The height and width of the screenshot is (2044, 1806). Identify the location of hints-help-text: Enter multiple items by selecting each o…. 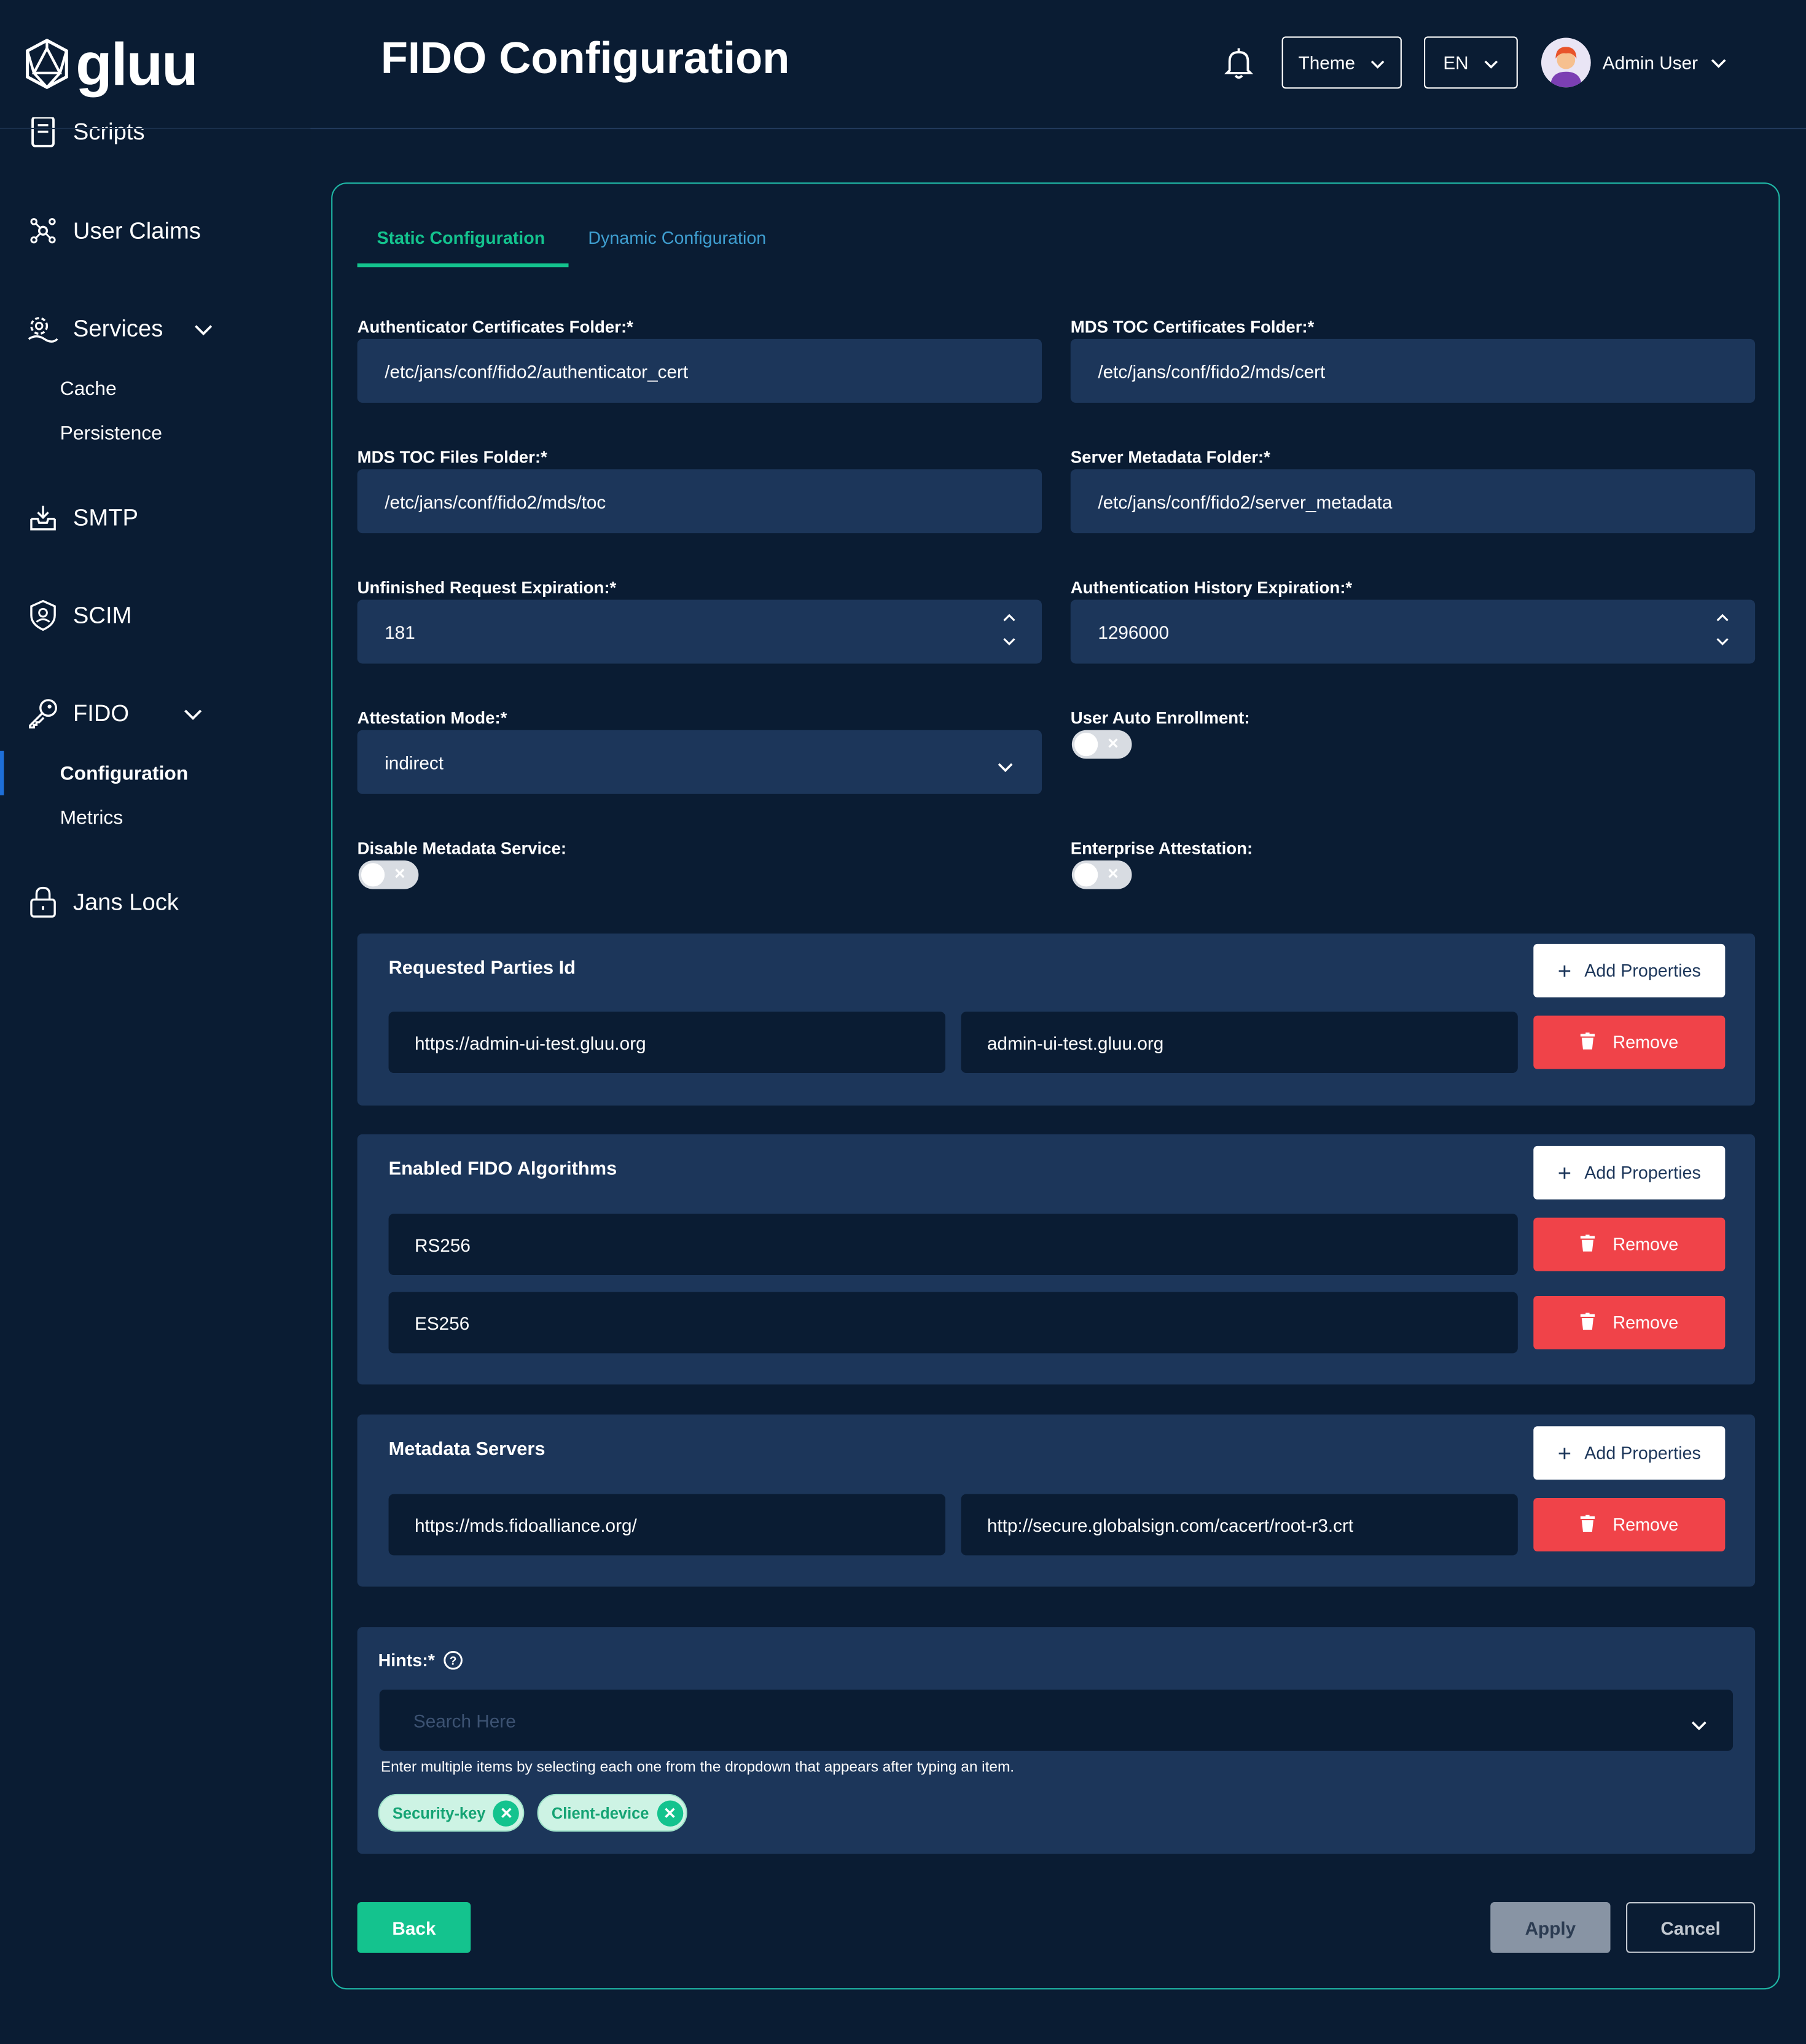
(697, 1768).